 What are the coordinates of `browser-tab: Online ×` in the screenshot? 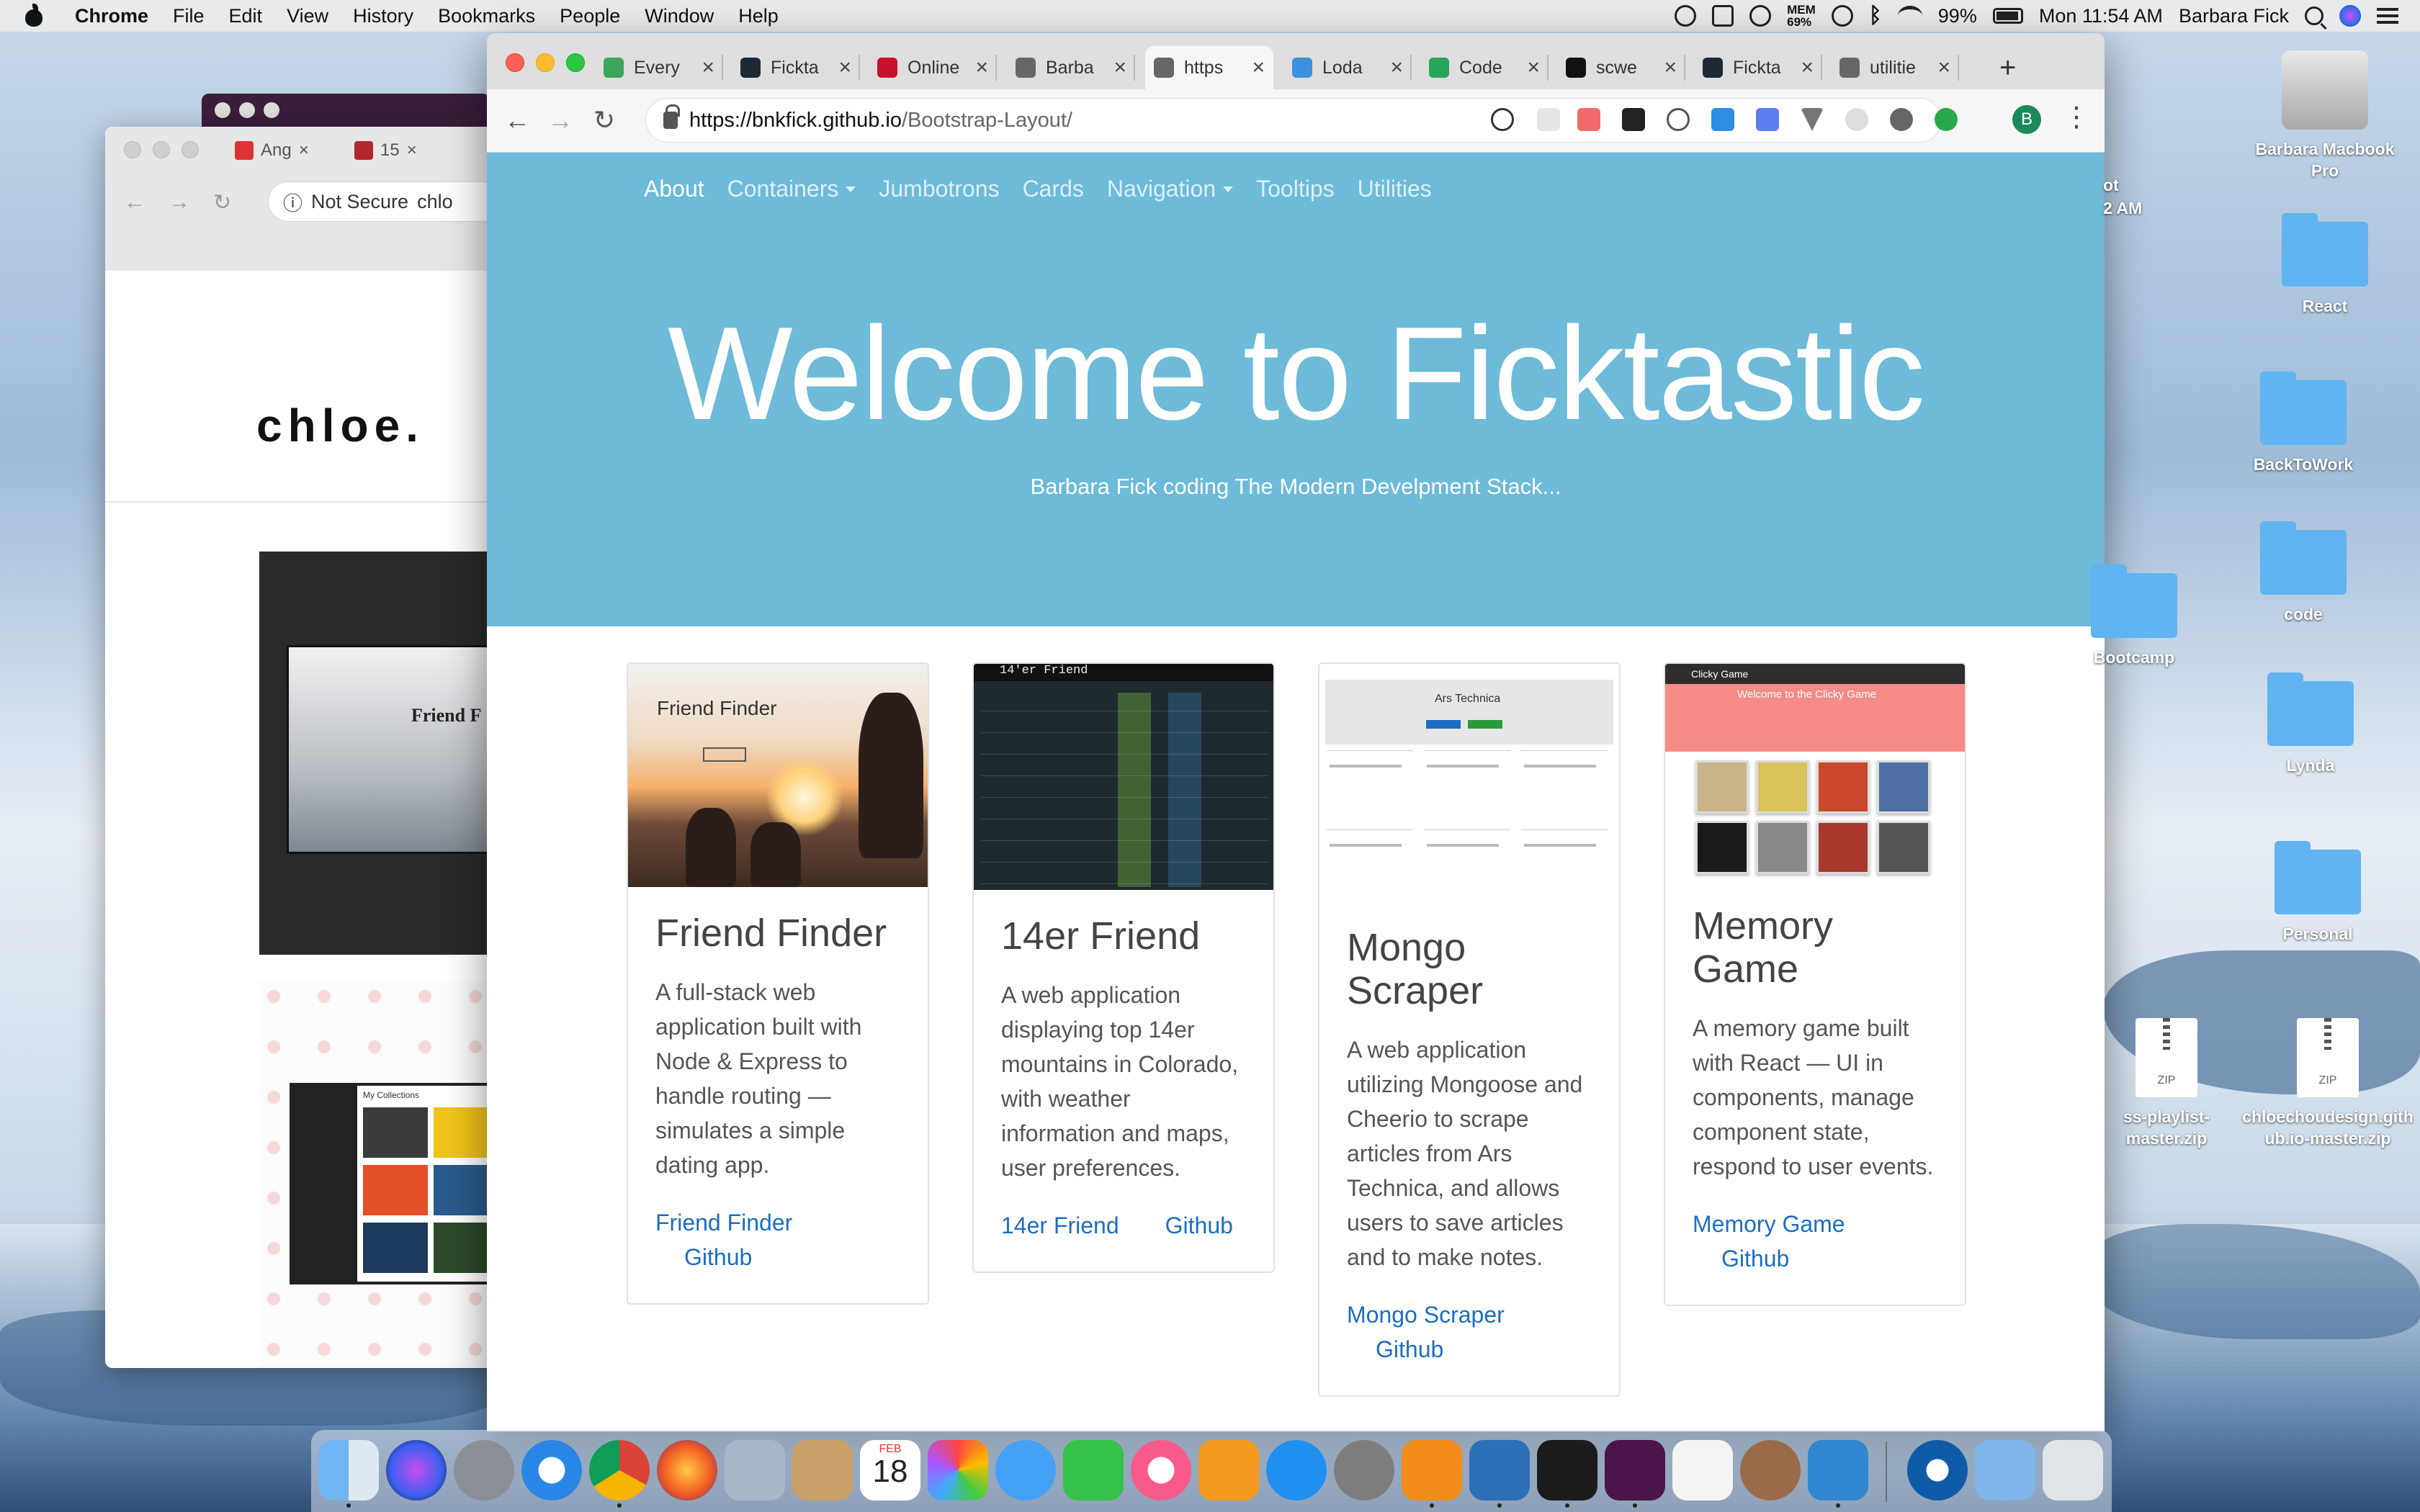 It's located at (933, 67).